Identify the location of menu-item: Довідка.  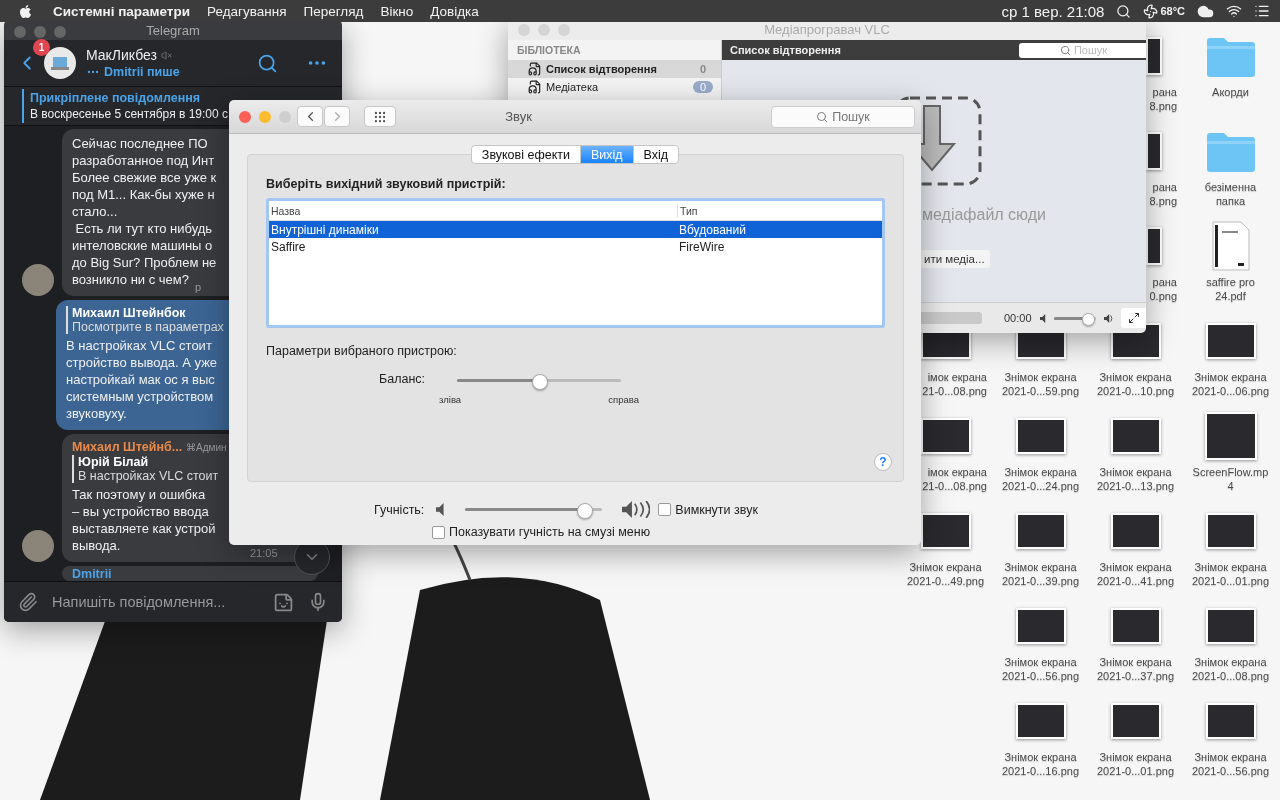
(454, 11).